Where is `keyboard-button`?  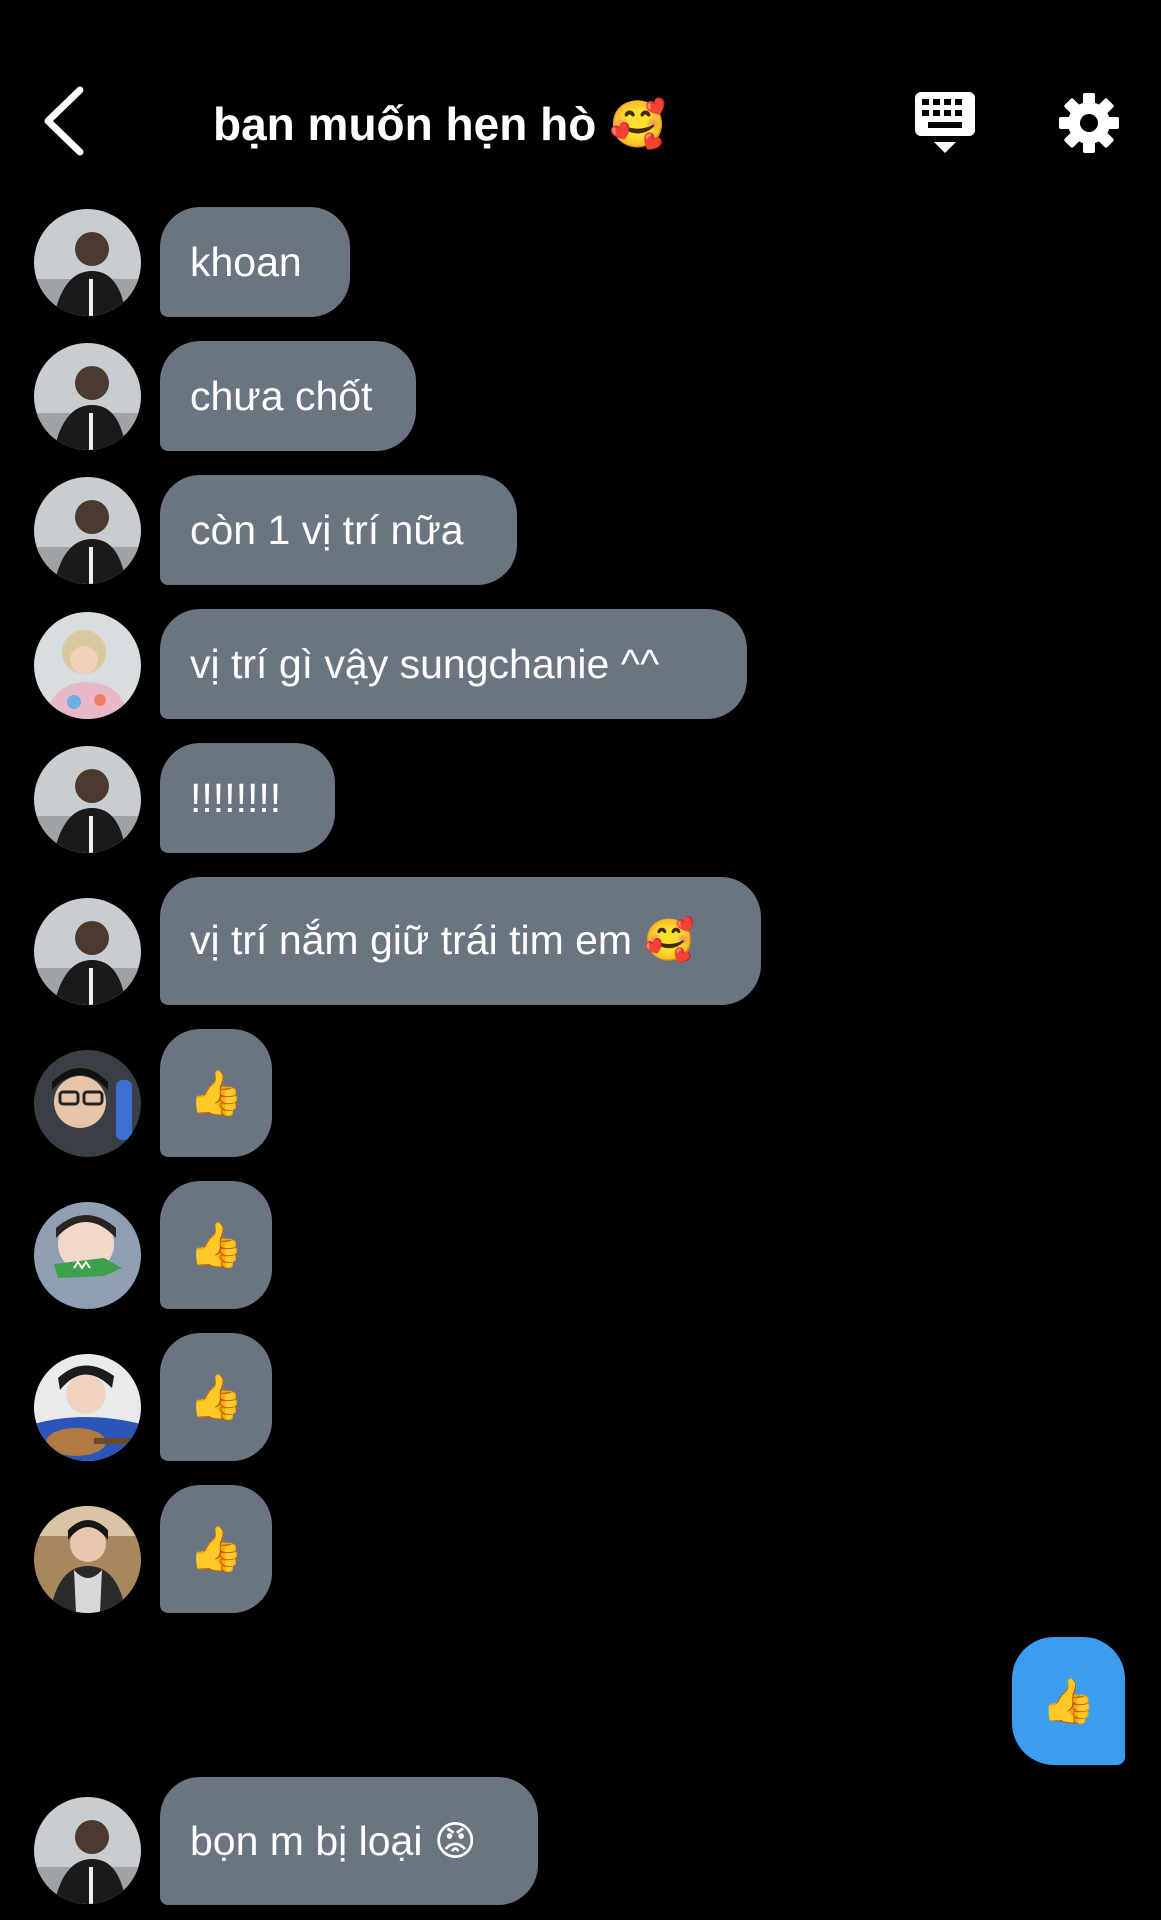
keyboard-button is located at coordinates (945, 123).